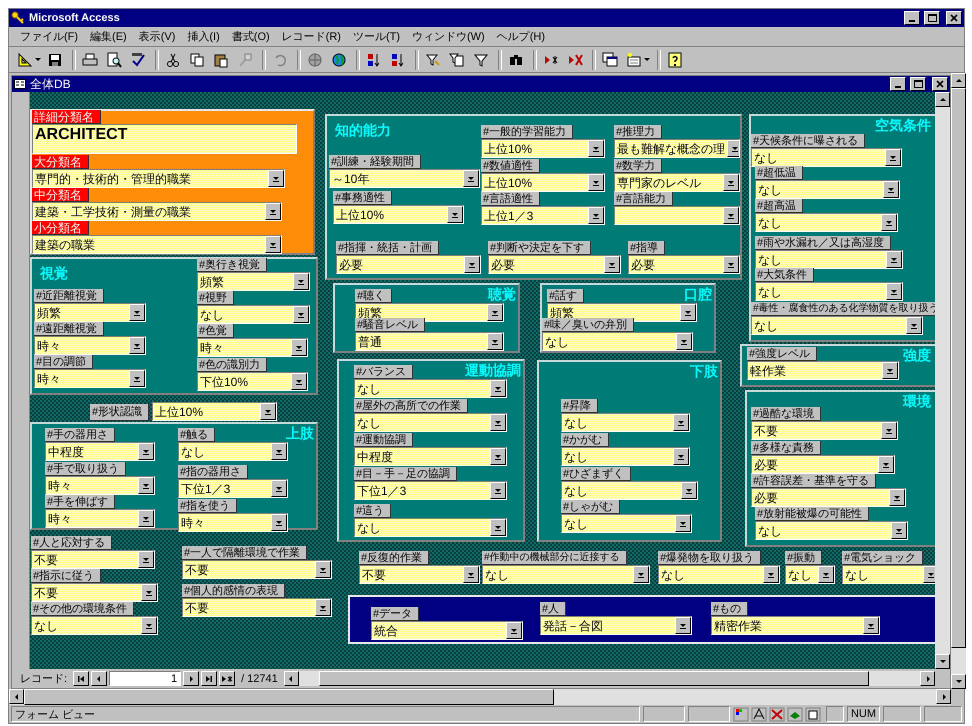  Describe the element at coordinates (145, 678) in the screenshot. I see `record-number-field: 1` at that location.